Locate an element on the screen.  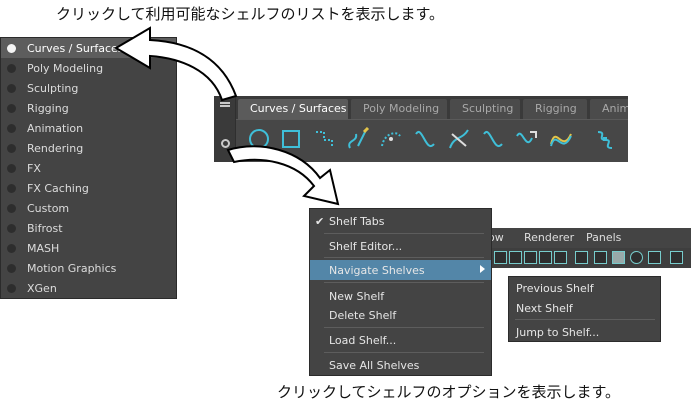
shelf-list-item-label: Curves / Surfaces is located at coordinates (75, 48).